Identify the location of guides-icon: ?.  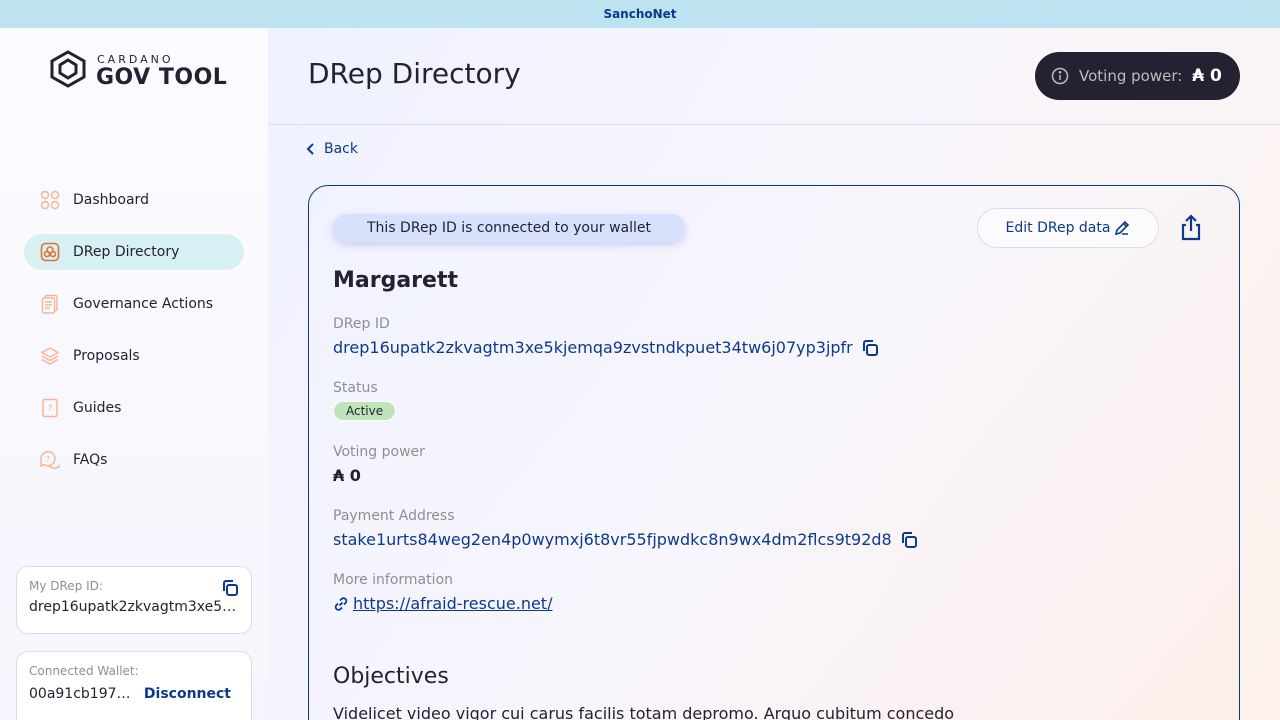
(50, 408).